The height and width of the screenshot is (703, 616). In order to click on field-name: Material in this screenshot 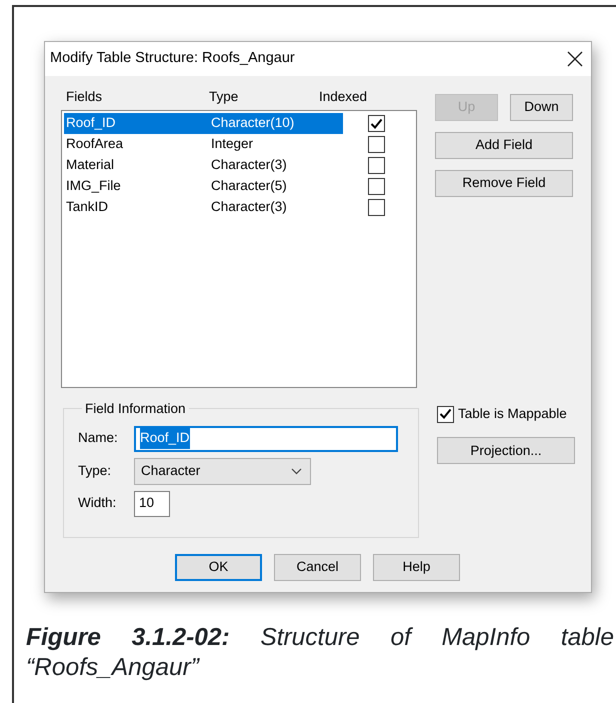, I will do `click(90, 164)`.